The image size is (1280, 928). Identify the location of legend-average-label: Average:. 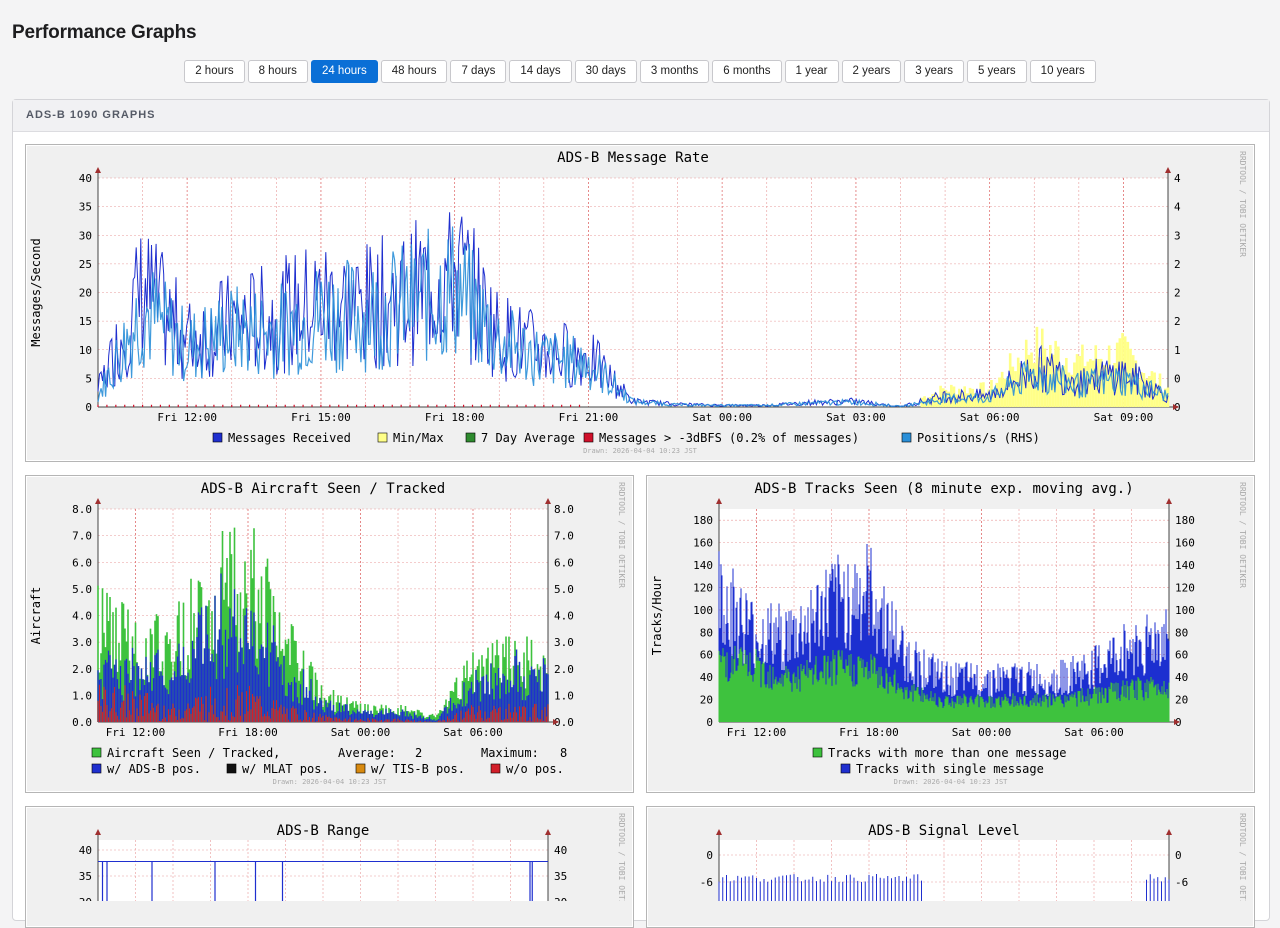
(367, 753).